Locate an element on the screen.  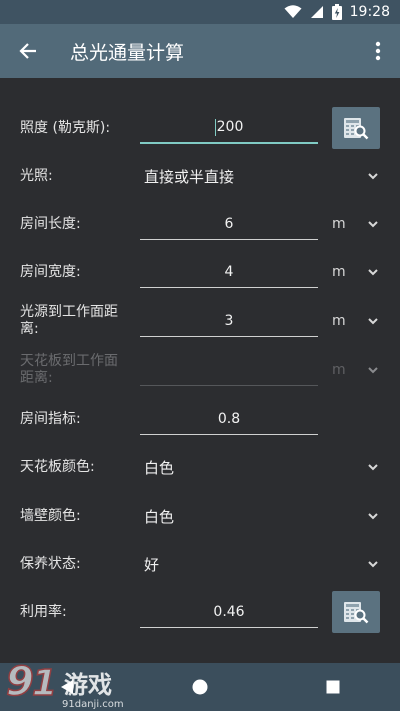
room-length-label: 房间长度: is located at coordinates (50, 223).